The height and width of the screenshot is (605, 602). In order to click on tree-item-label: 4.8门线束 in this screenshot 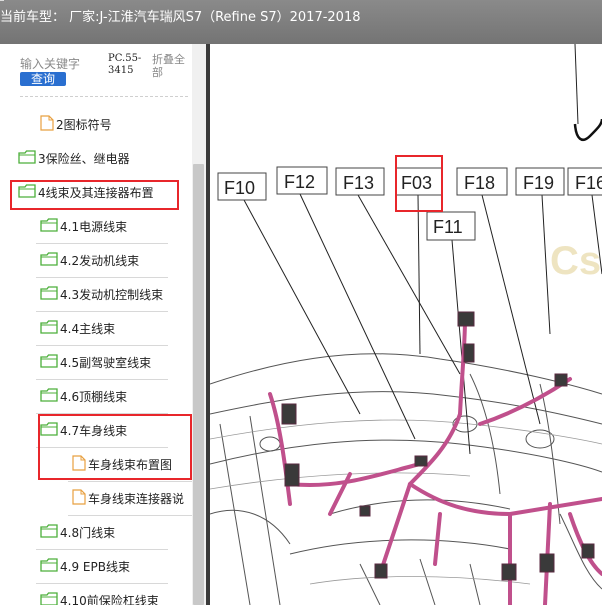, I will do `click(88, 532)`.